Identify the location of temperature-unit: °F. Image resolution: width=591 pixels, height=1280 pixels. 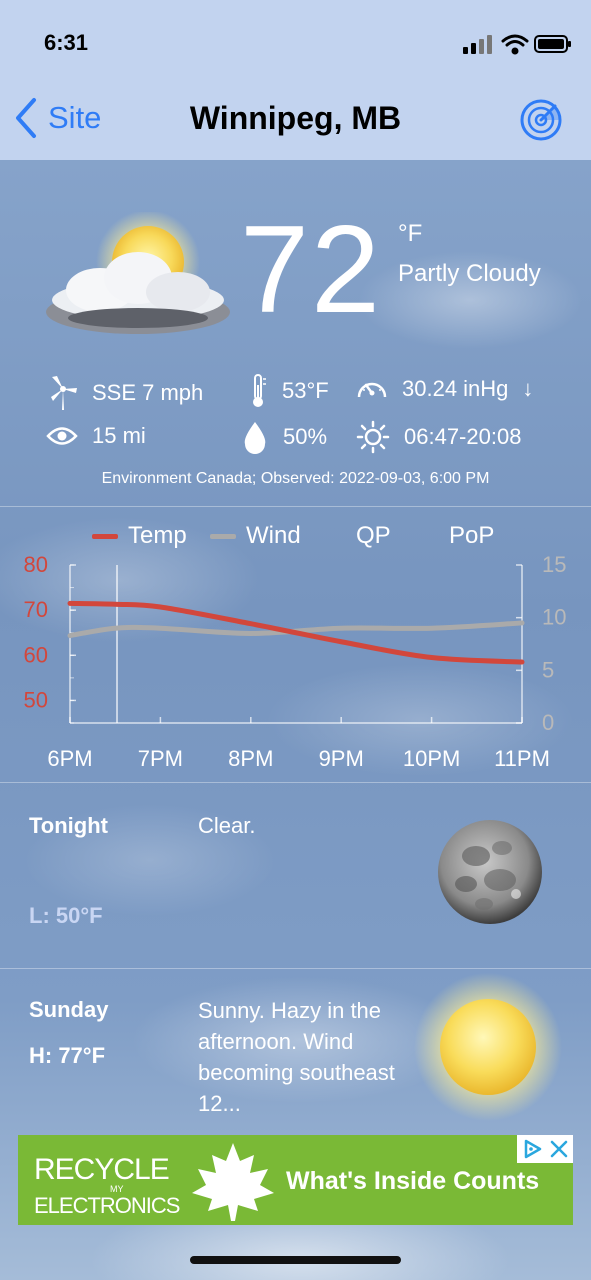
(410, 233).